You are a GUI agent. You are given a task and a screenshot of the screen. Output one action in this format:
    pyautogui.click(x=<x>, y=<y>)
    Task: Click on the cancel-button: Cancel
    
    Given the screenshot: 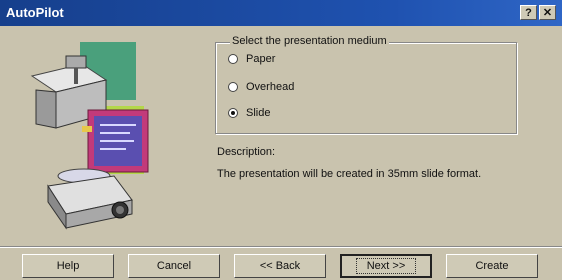 What is the action you would take?
    pyautogui.click(x=174, y=266)
    